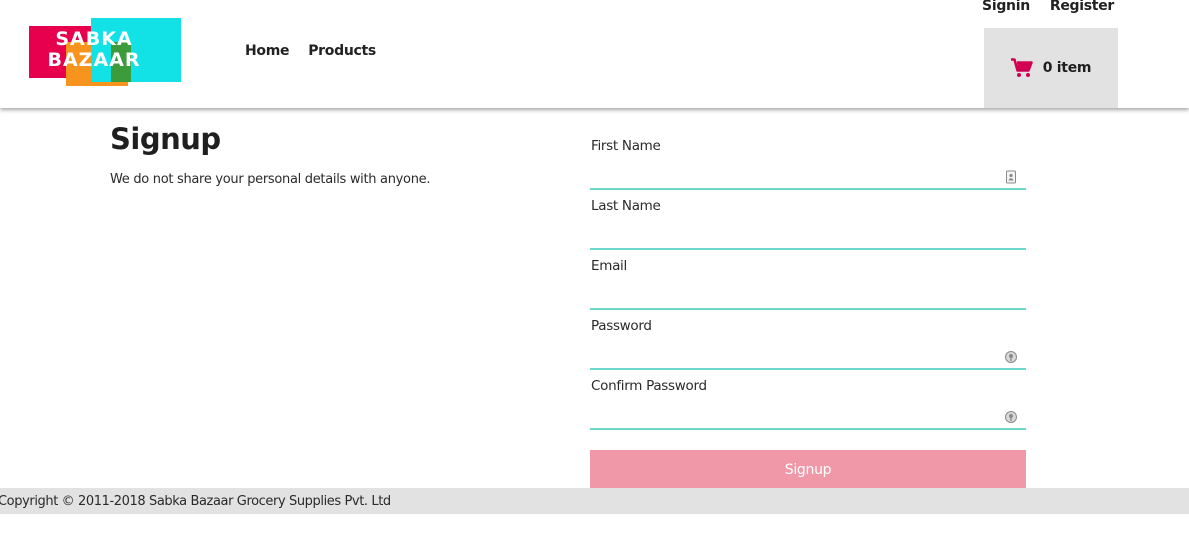 This screenshot has width=1189, height=558. What do you see at coordinates (1067, 68) in the screenshot?
I see `cart-count: 0 item` at bounding box center [1067, 68].